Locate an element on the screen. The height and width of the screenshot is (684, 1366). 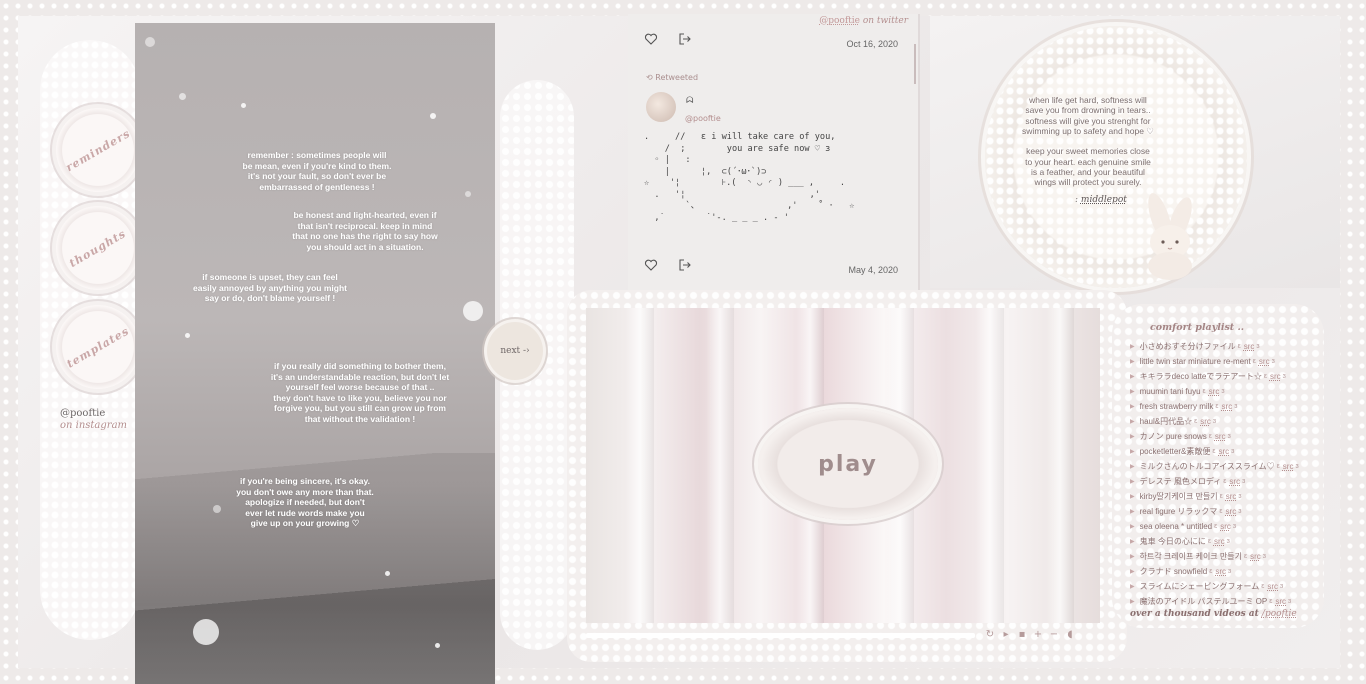
playlist-item-title: スライムにシェービングフォーム is located at coordinates (1200, 586).